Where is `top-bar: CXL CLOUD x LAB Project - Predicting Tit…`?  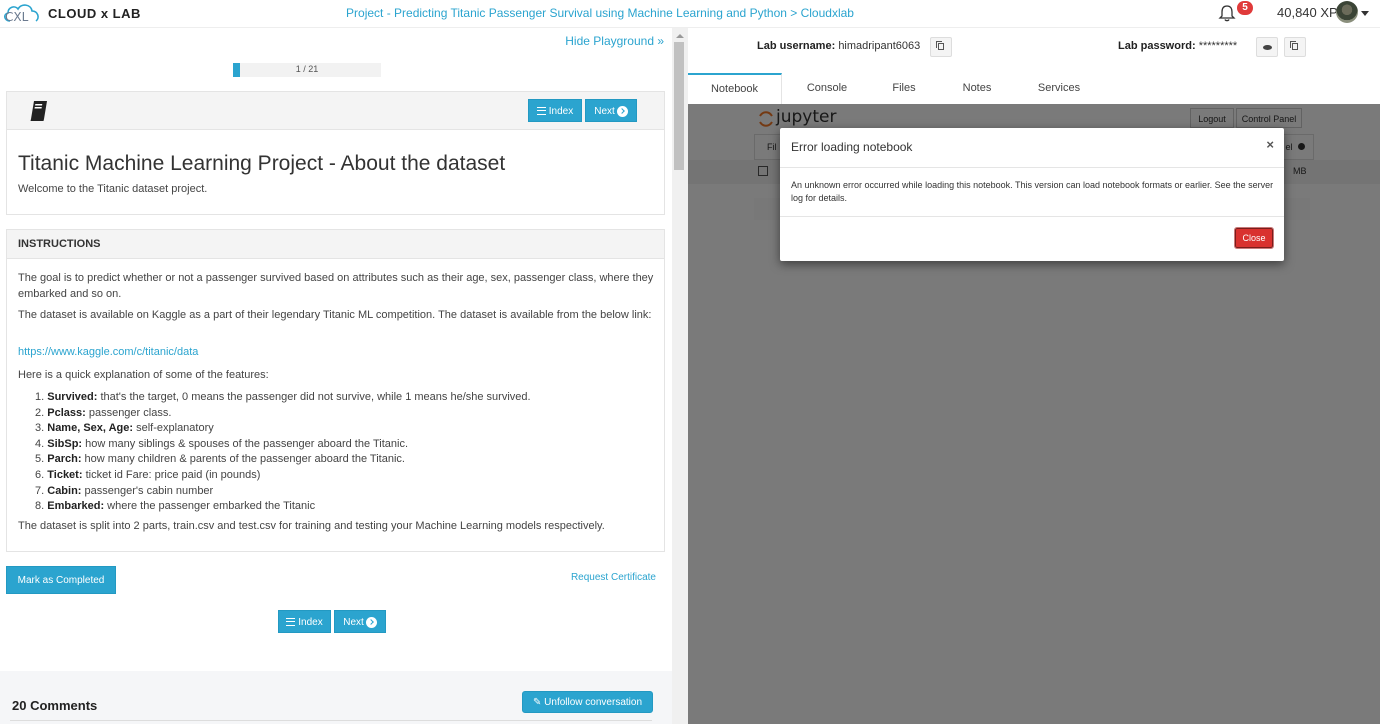
top-bar: CXL CLOUD x LAB Project - Predicting Tit… is located at coordinates (690, 14).